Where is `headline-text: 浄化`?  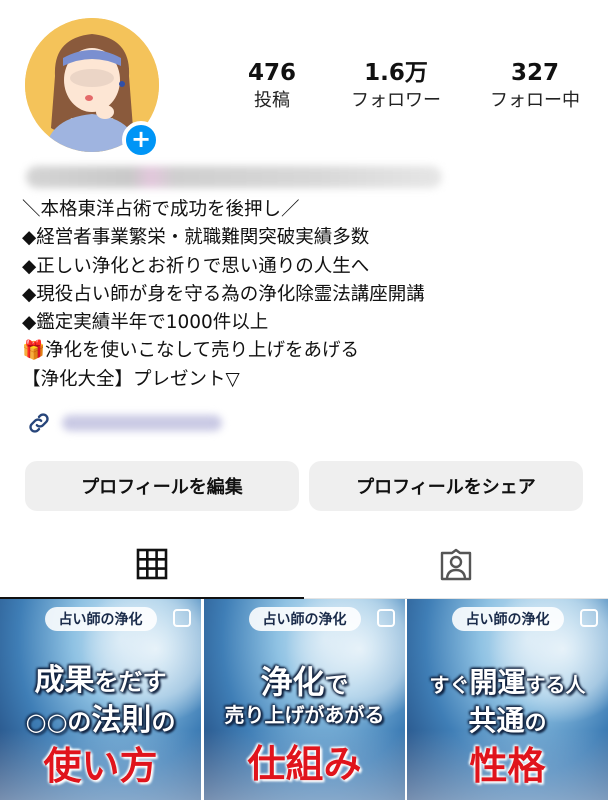
headline-text: 浄化 is located at coordinates (292, 682).